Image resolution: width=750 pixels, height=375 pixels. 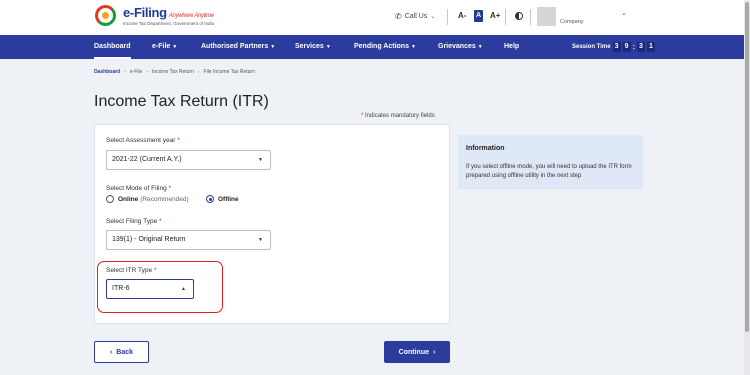 I want to click on user-menu-chevron-icon: ⌄, so click(x=624, y=13).